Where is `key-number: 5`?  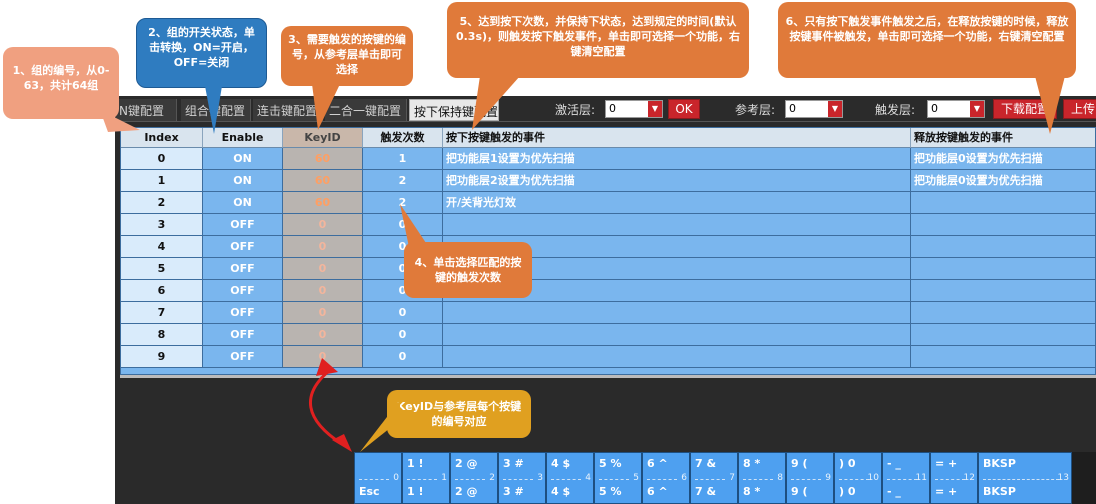
key-number: 5 is located at coordinates (636, 478).